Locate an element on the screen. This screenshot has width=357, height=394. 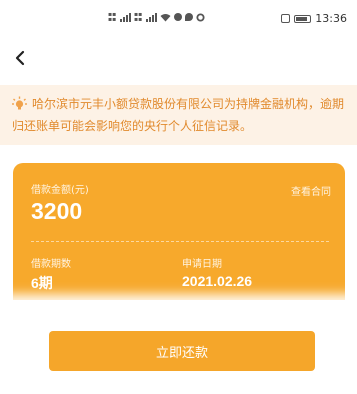
chat-icon is located at coordinates (189, 17).